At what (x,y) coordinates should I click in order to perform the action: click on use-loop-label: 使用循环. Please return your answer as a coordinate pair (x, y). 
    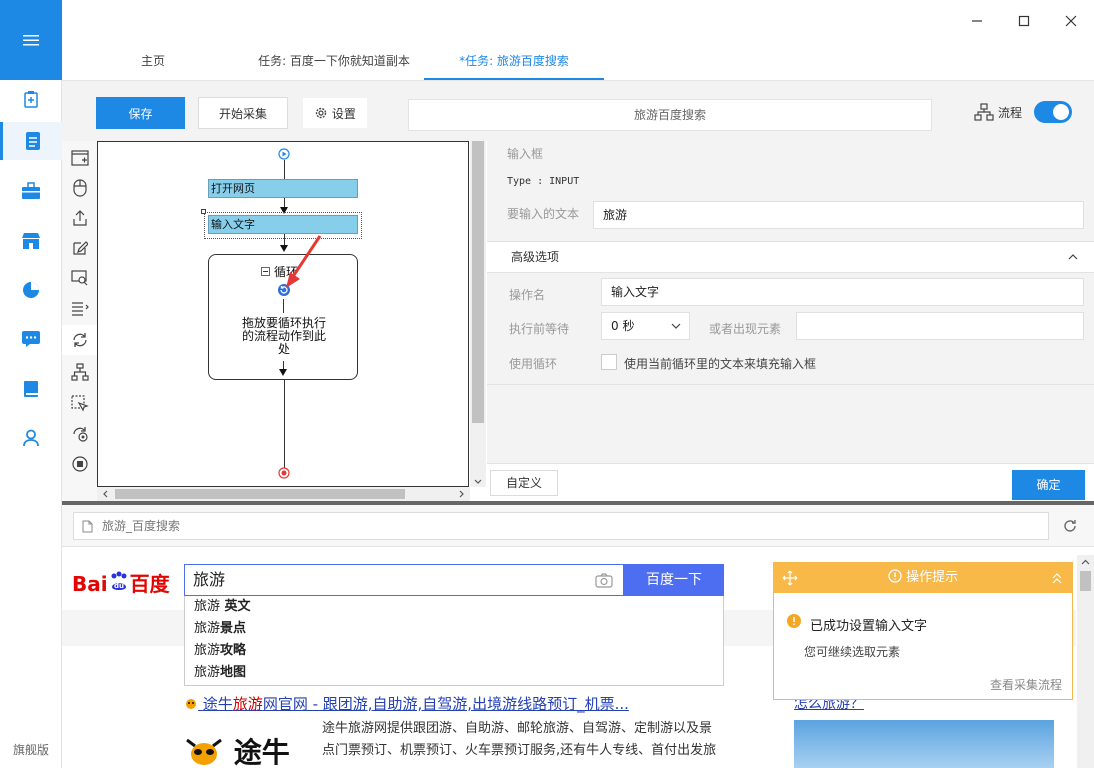
    Looking at the image, I should click on (533, 364).